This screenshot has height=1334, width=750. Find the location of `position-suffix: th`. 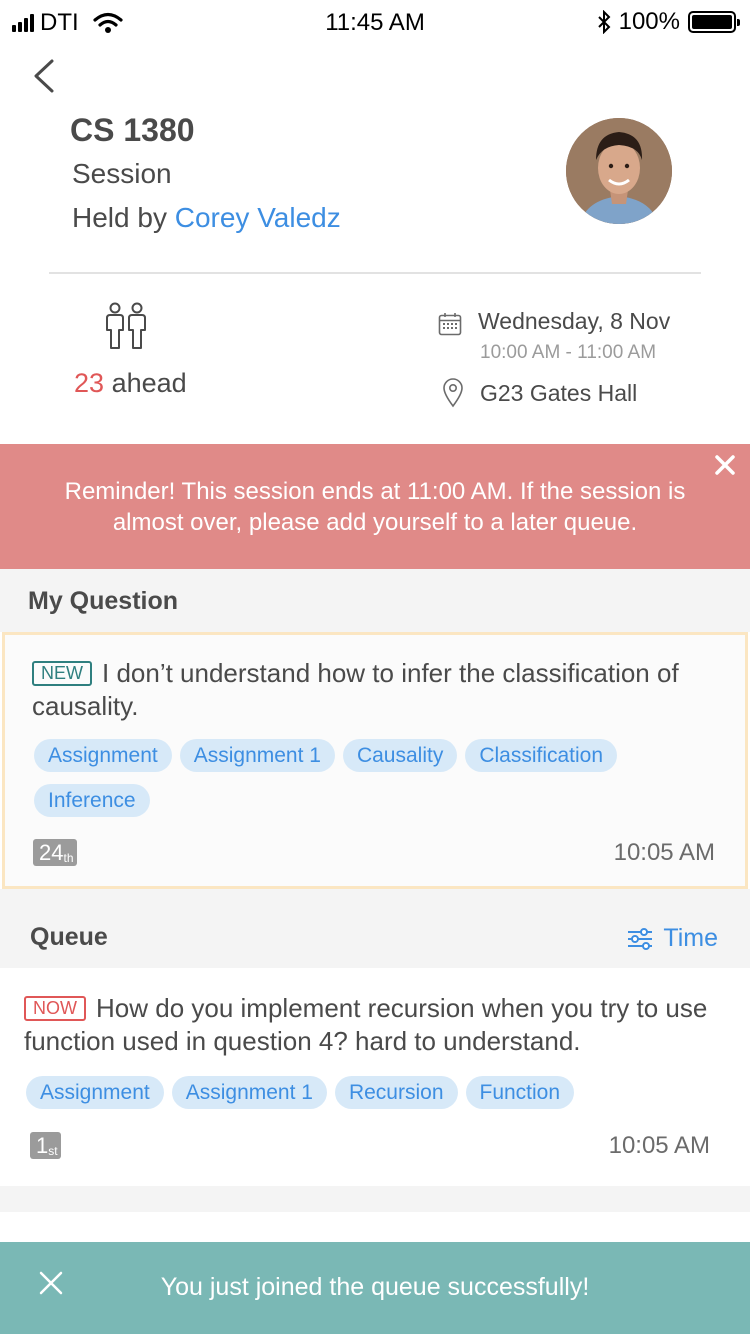

position-suffix: th is located at coordinates (68, 858).